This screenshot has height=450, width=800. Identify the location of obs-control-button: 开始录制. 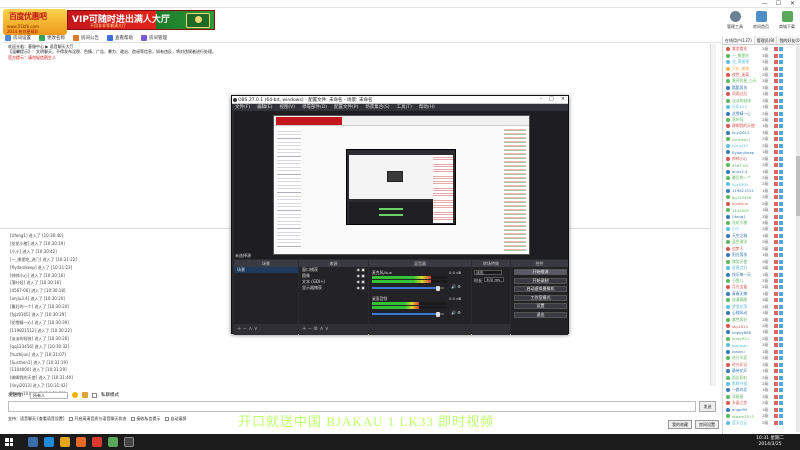
(540, 280).